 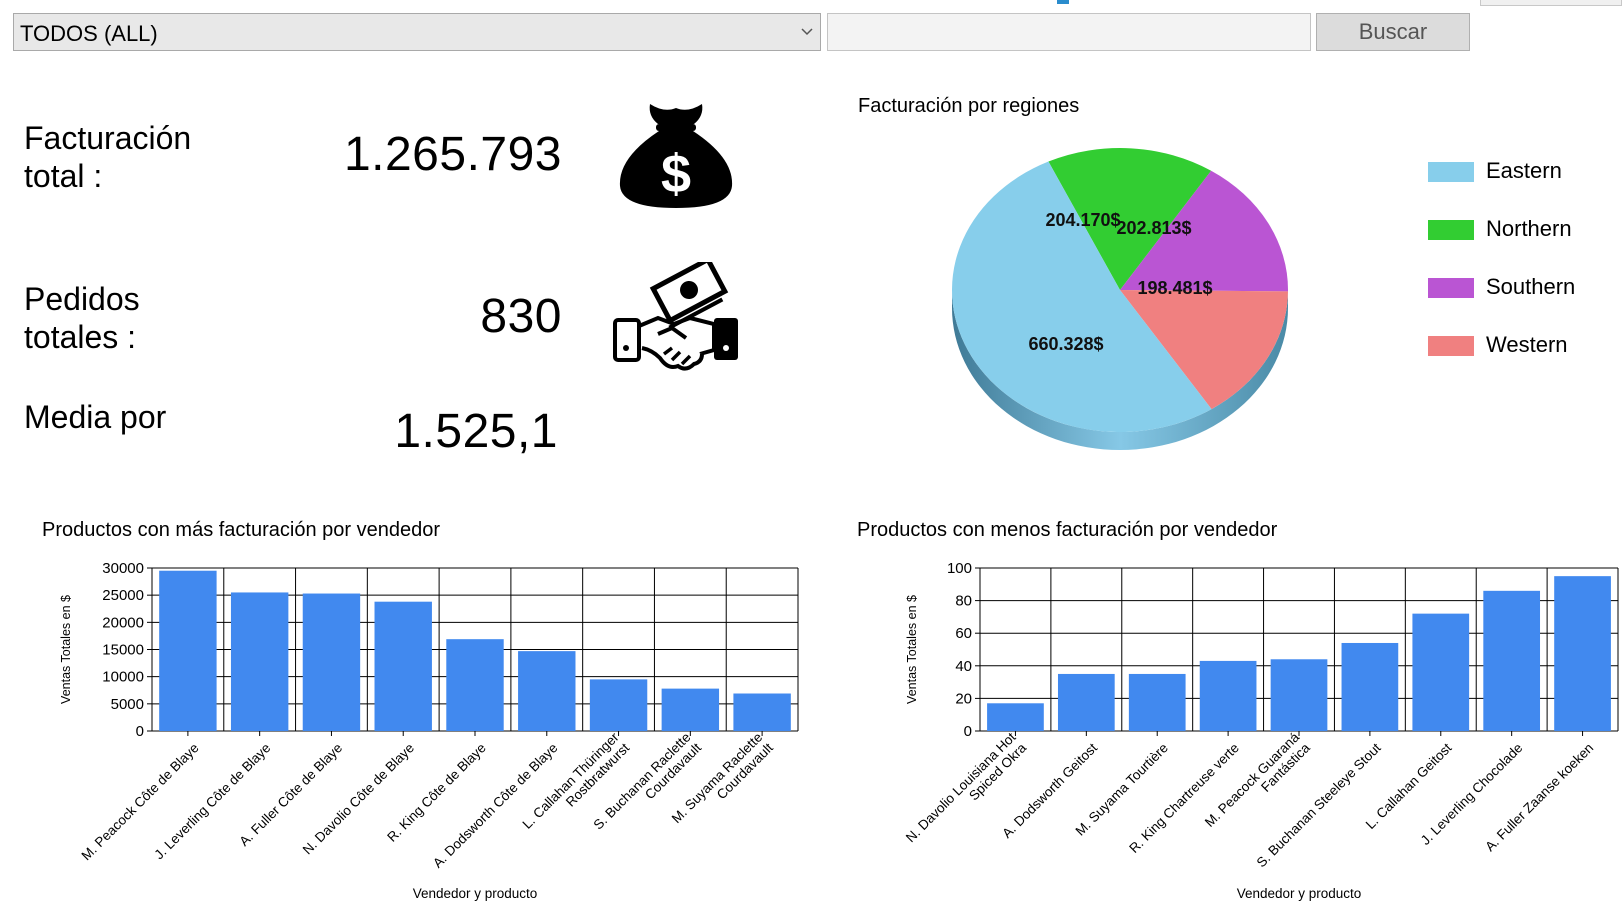 I want to click on y-tick-label: 40, so click(x=963, y=666).